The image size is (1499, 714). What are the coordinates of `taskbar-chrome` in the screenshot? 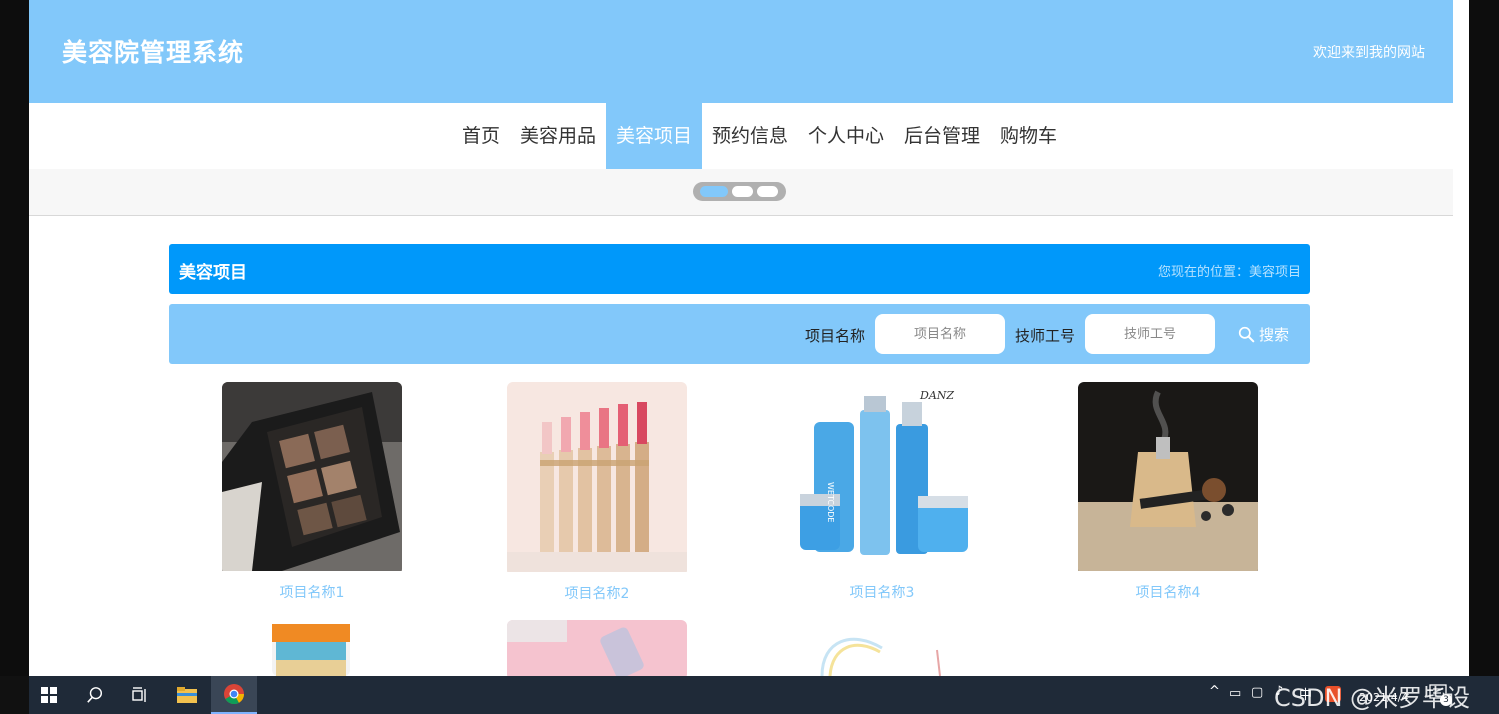 It's located at (234, 695).